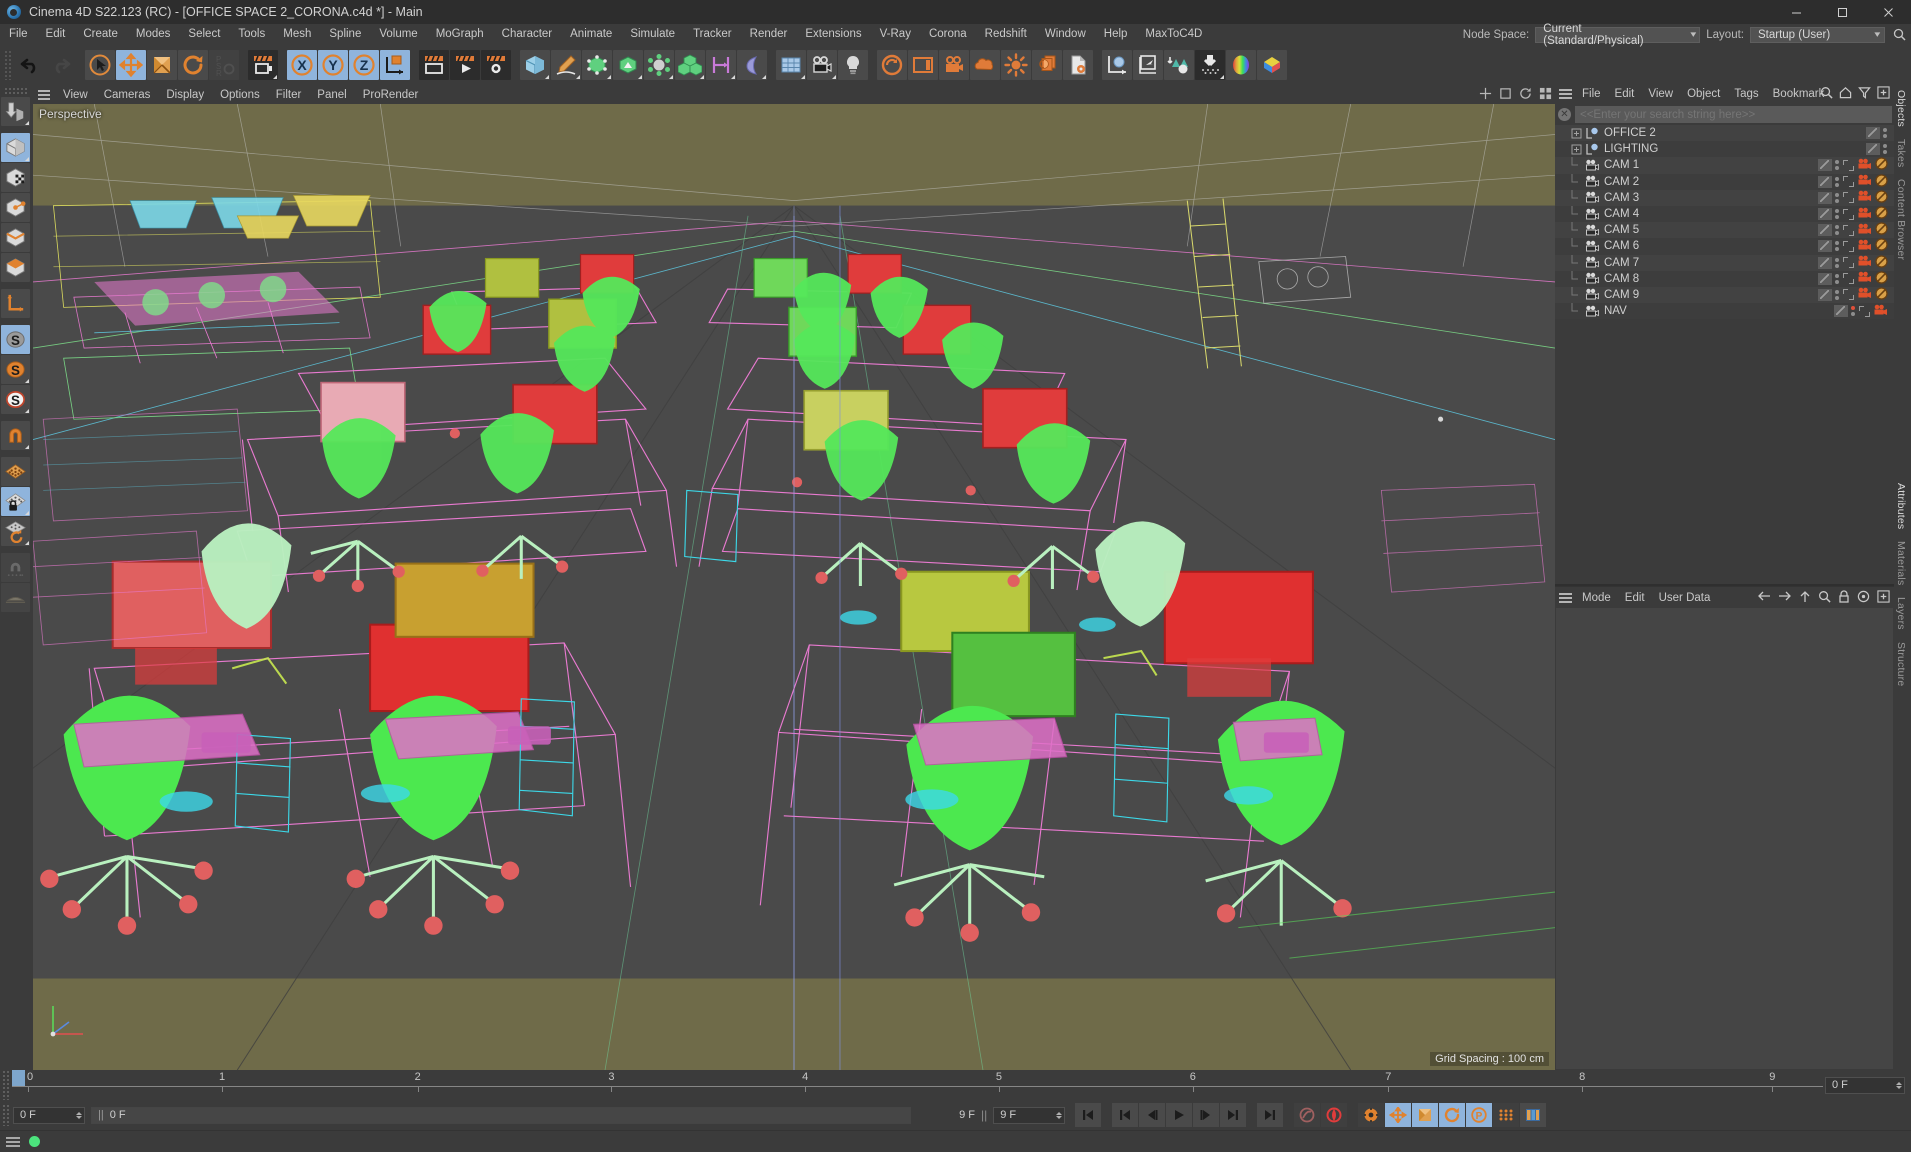  What do you see at coordinates (1660, 94) in the screenshot?
I see `om-menu-view: View` at bounding box center [1660, 94].